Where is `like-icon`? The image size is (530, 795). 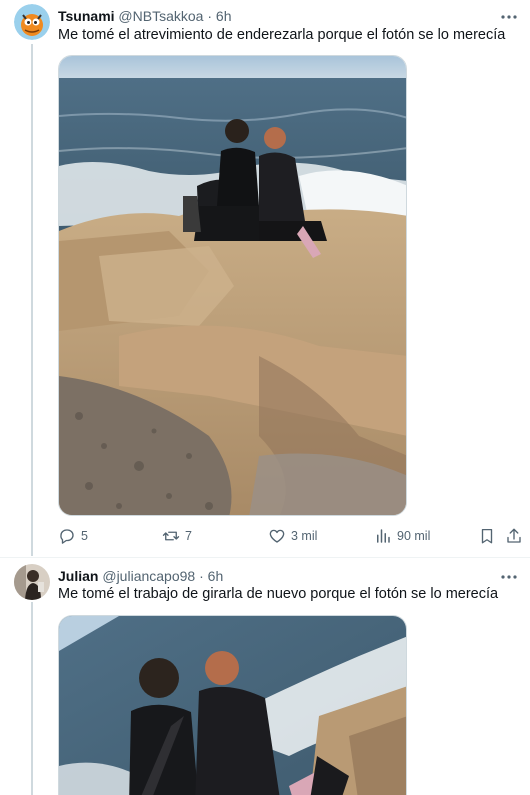 like-icon is located at coordinates (277, 536).